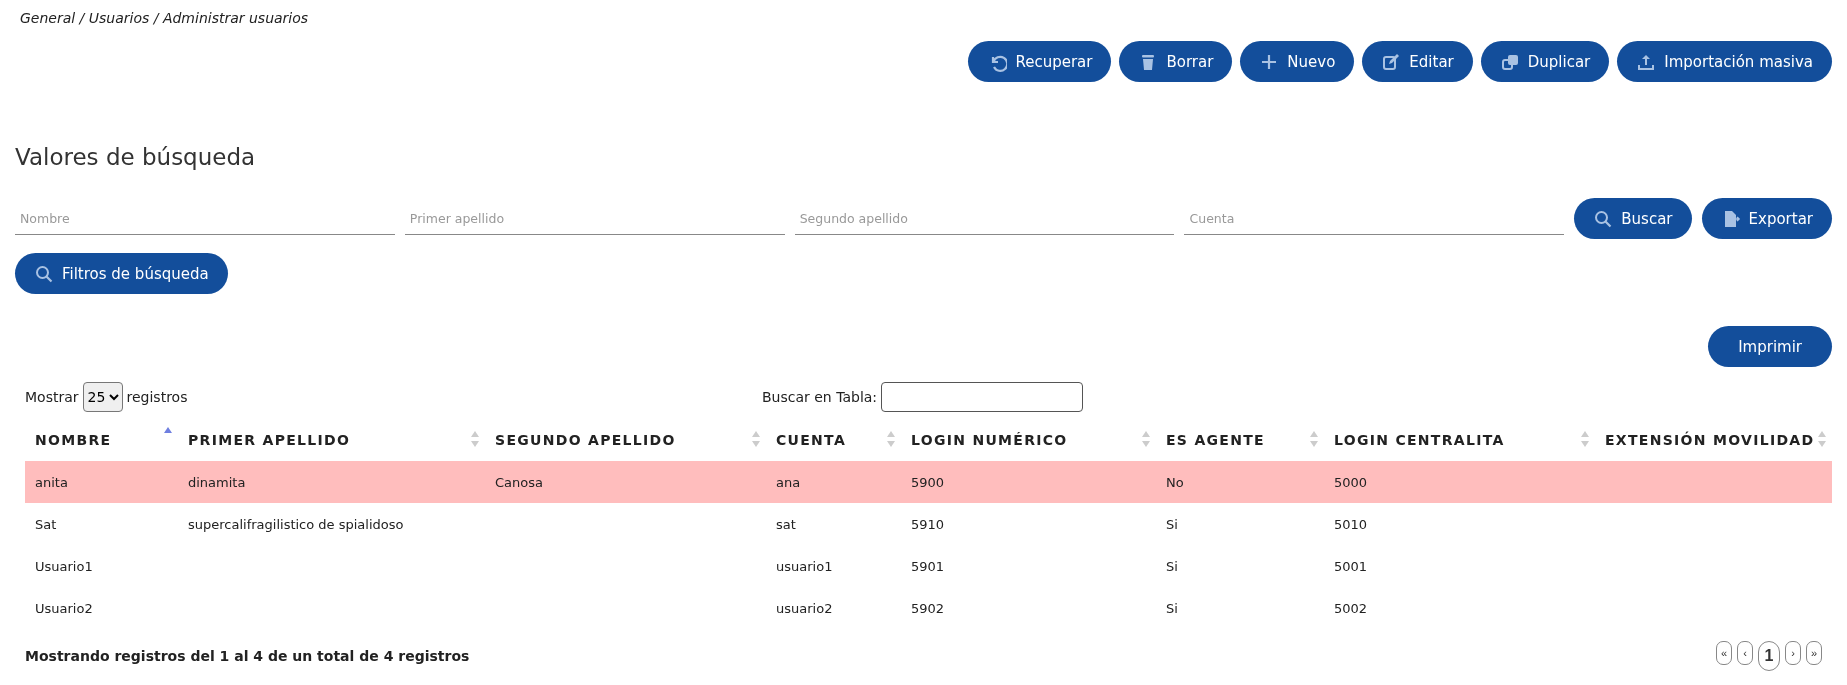  I want to click on table-row: Sat supercalifragilistico de spialidoso sat 5910 Si 5010, so click(928, 524).